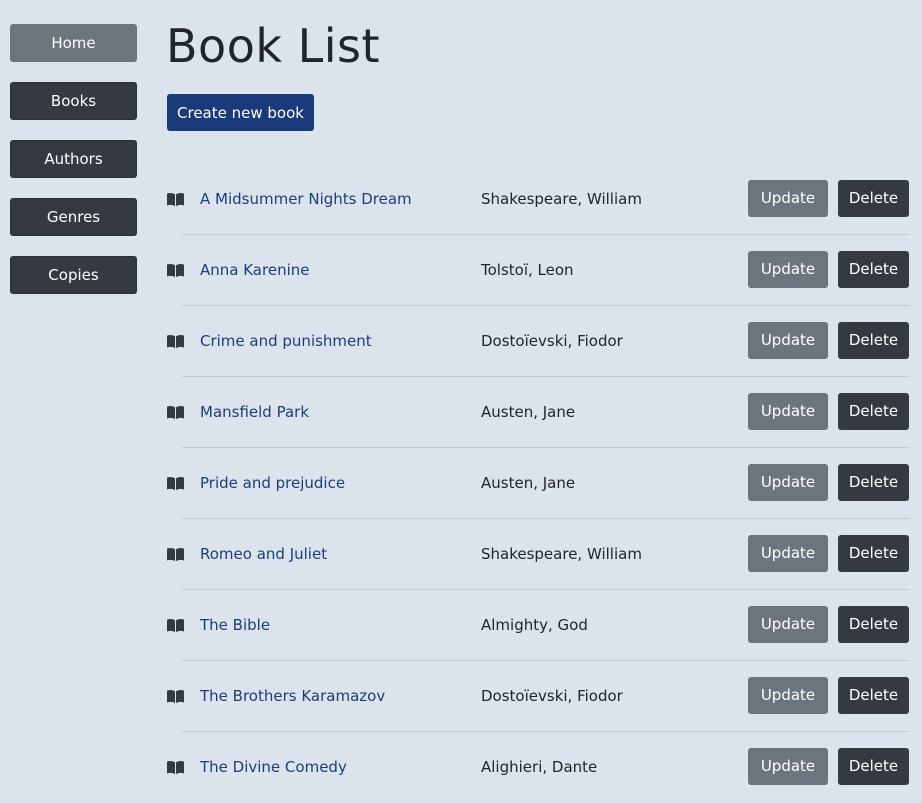 The height and width of the screenshot is (803, 922). What do you see at coordinates (273, 46) in the screenshot?
I see `page-title: Book List` at bounding box center [273, 46].